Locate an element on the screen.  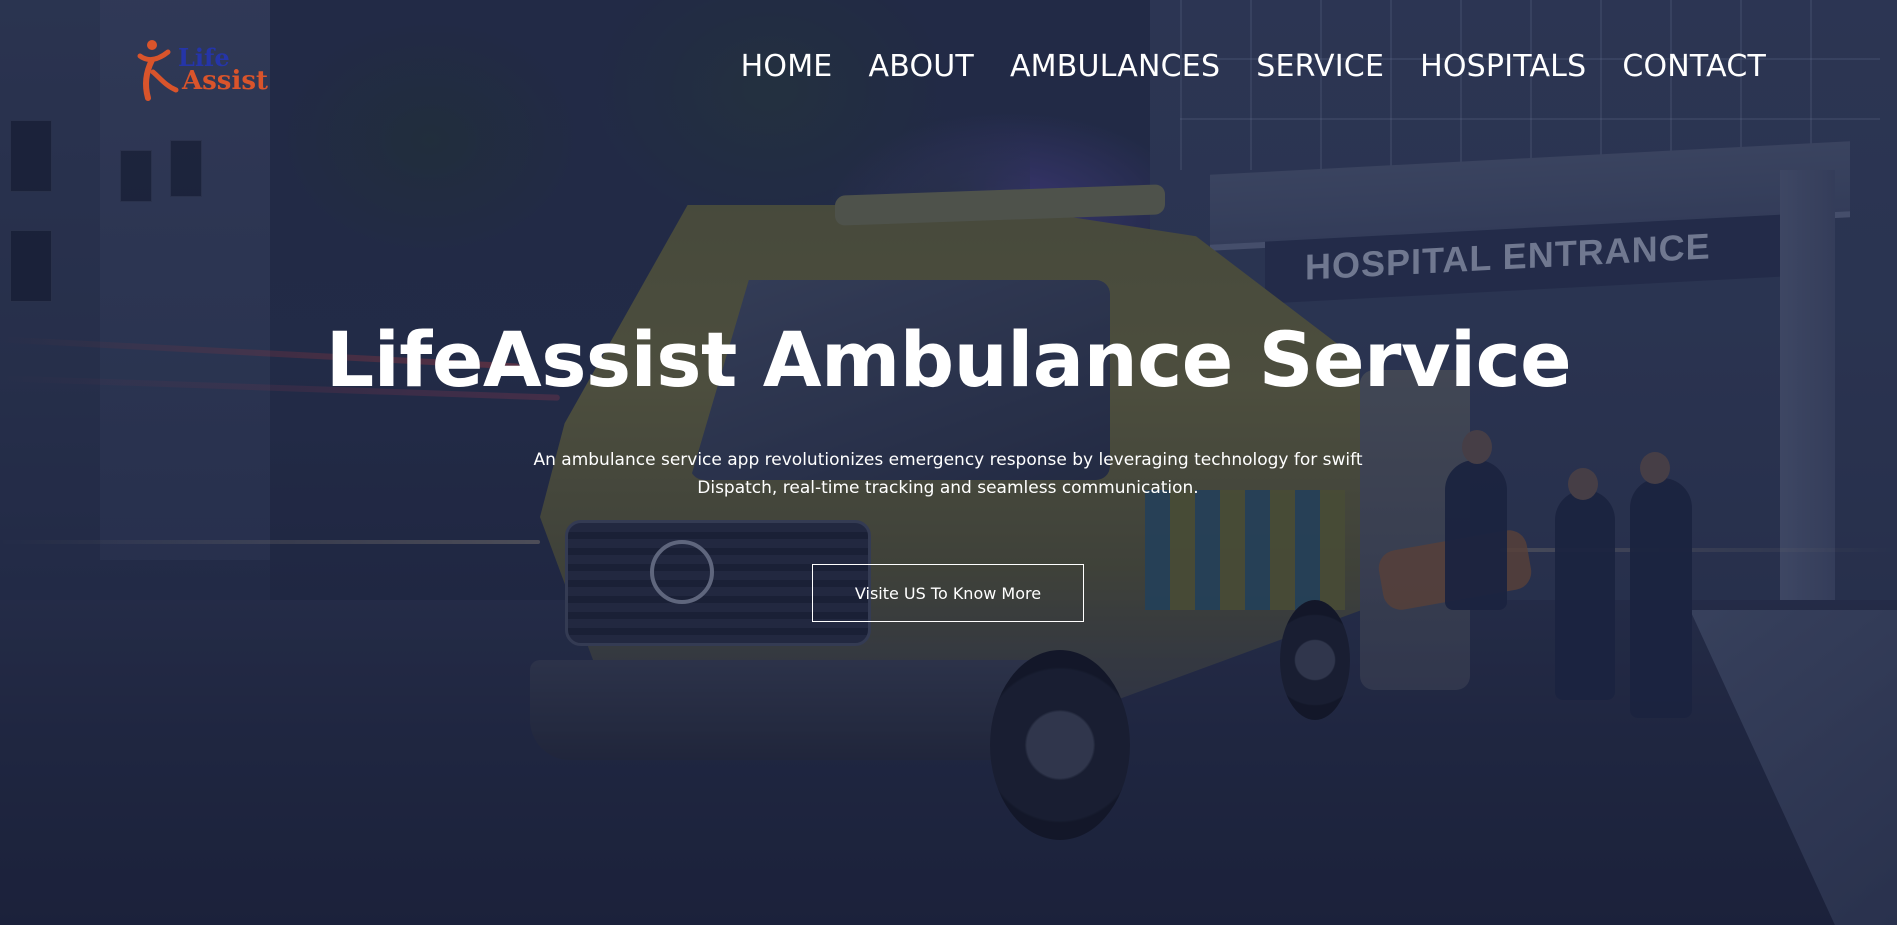
nav-item-ambulances: AMBULANCES is located at coordinates (1115, 67).